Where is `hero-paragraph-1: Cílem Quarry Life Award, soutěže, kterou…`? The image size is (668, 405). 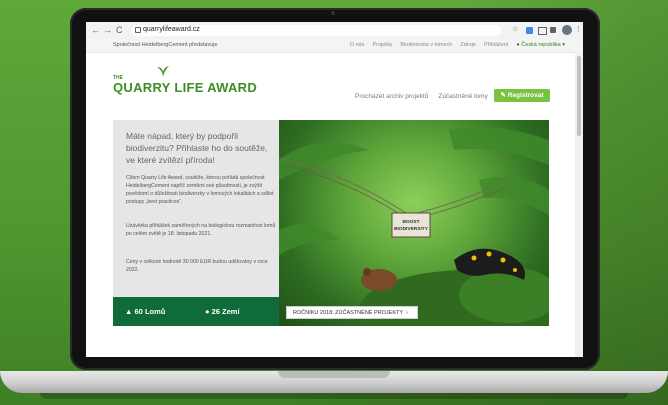
hero-paragraph-1: Cílem Quarry Life Award, soutěže, kterou… is located at coordinates (200, 190).